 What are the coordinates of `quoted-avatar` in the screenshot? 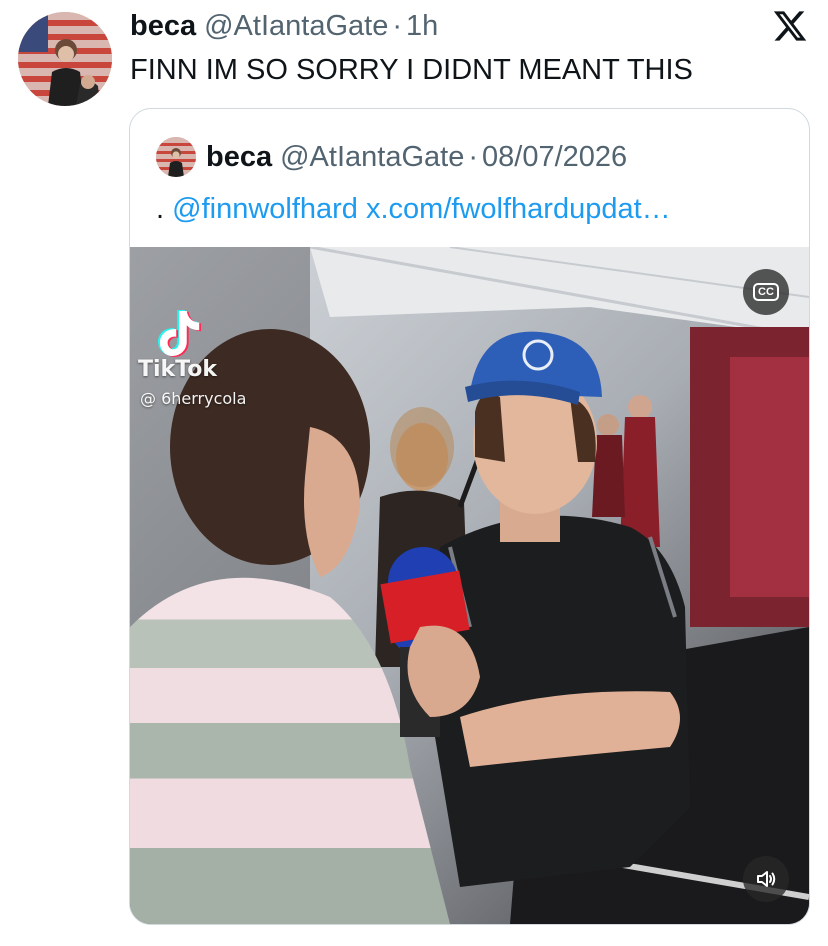 It's located at (176, 157).